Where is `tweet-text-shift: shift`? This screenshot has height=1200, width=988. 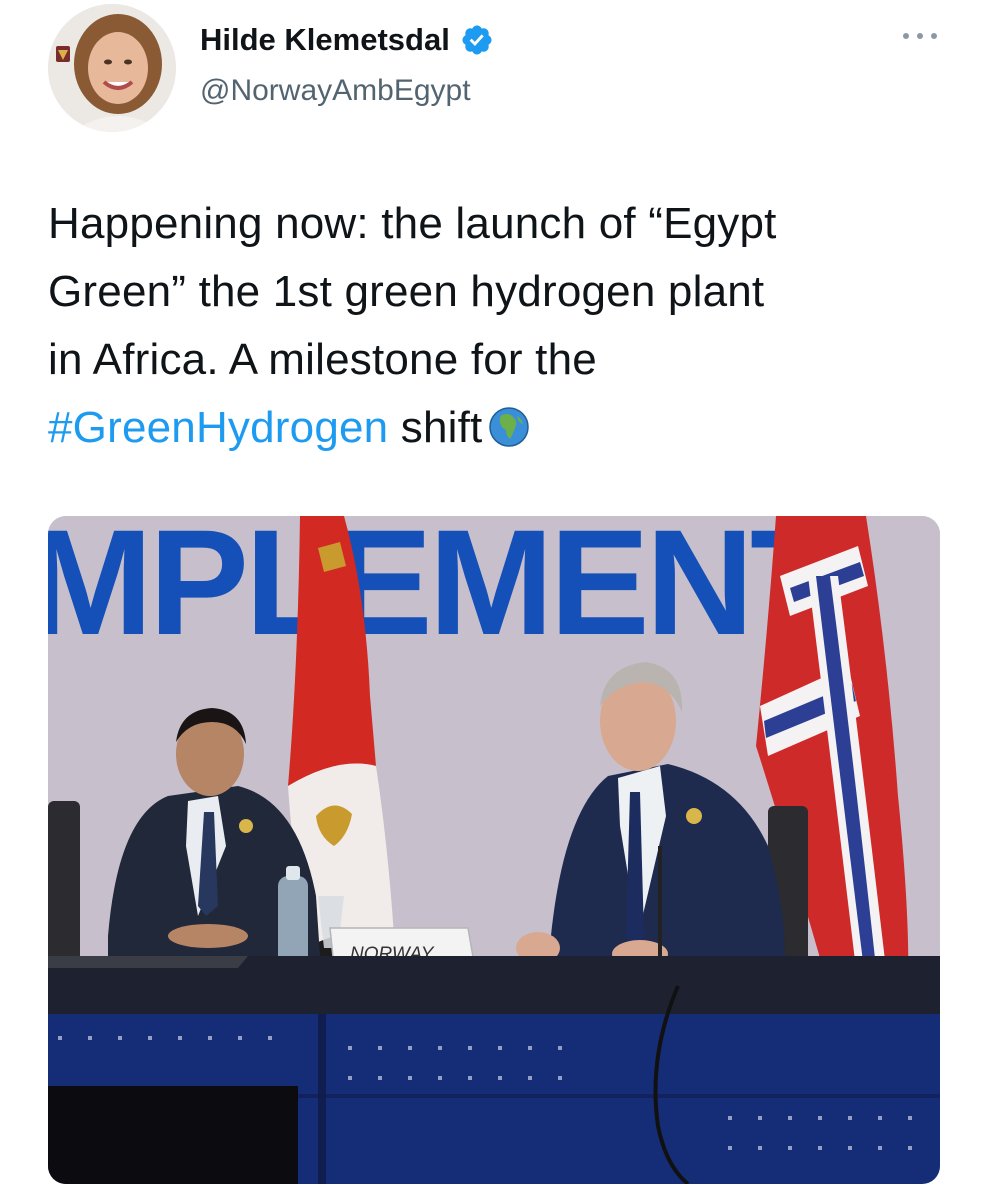 tweet-text-shift: shift is located at coordinates (441, 427).